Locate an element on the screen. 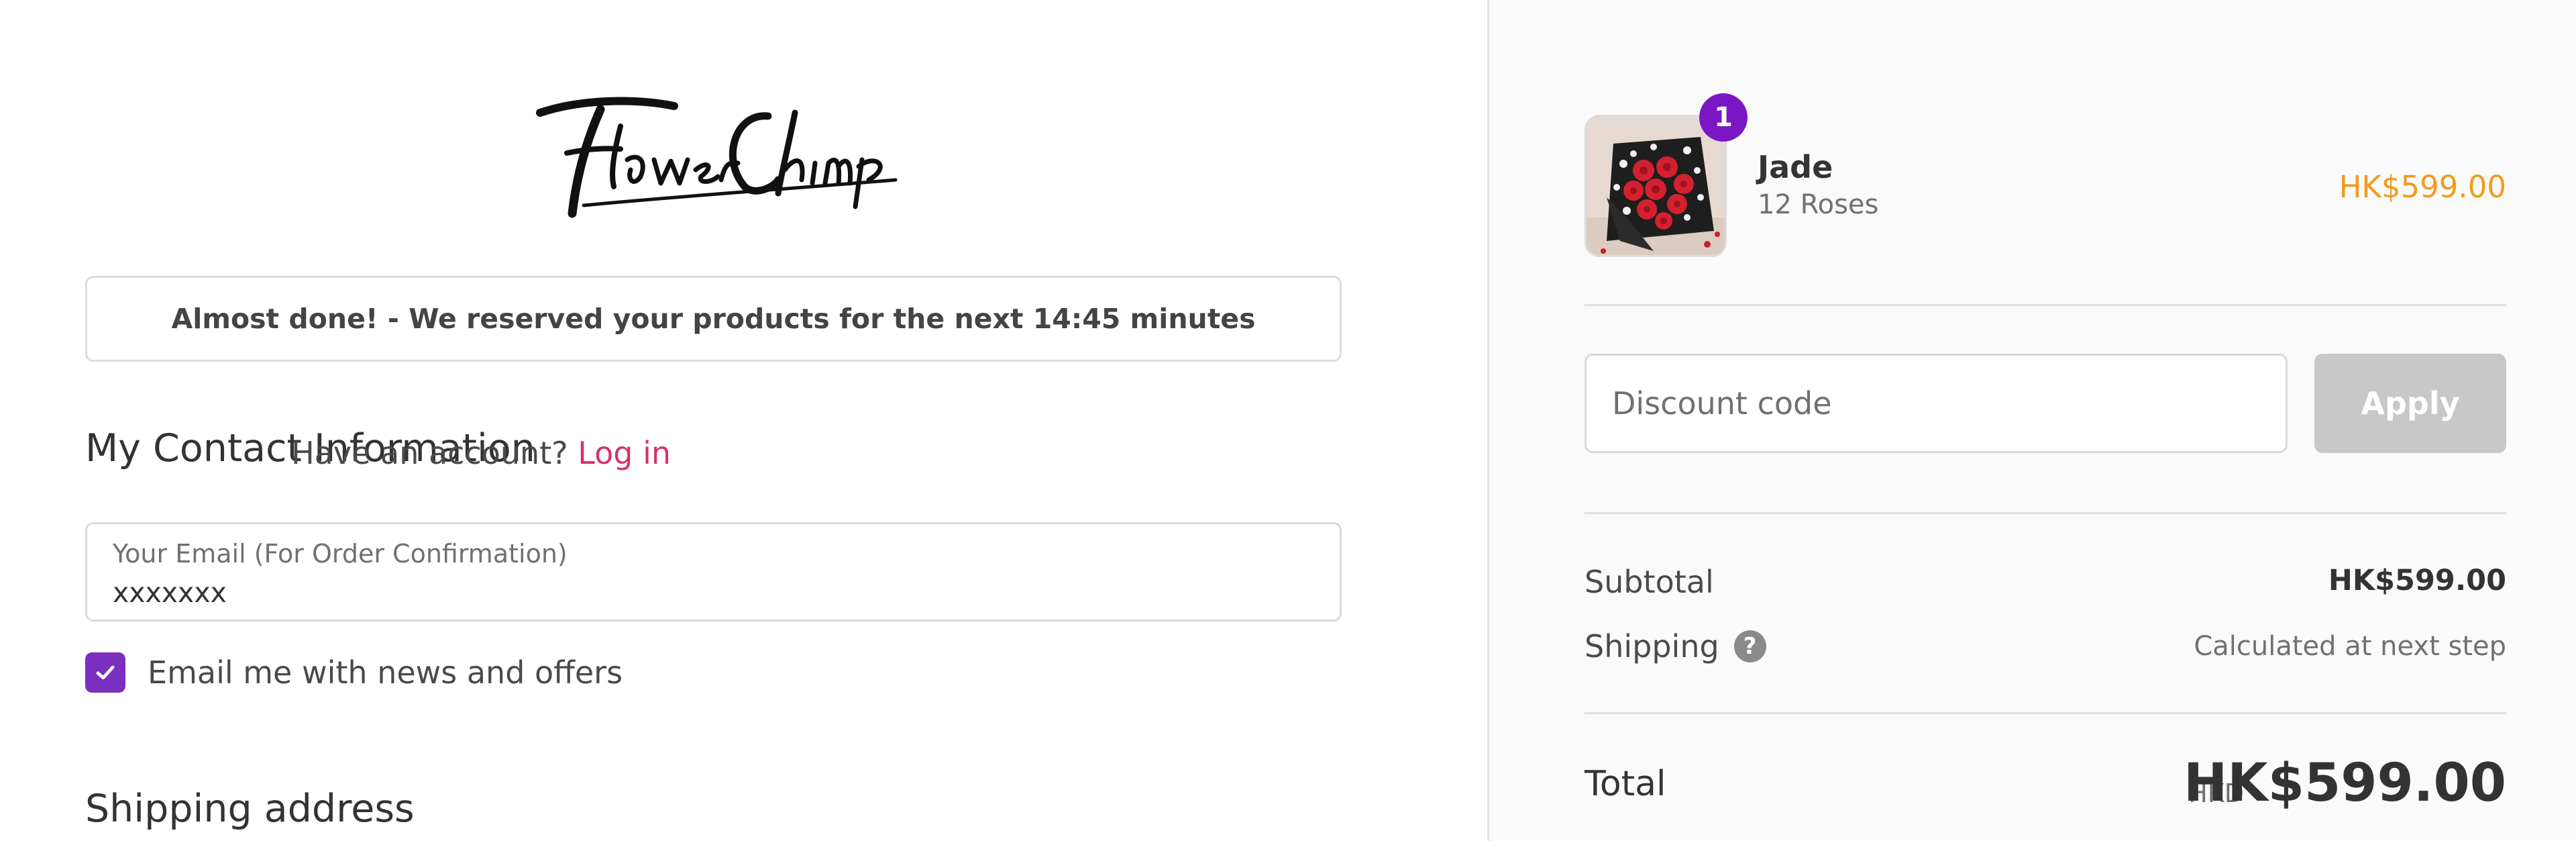 The image size is (2576, 841). newsletter-checkbox-label: Email me with news and offers is located at coordinates (385, 672).